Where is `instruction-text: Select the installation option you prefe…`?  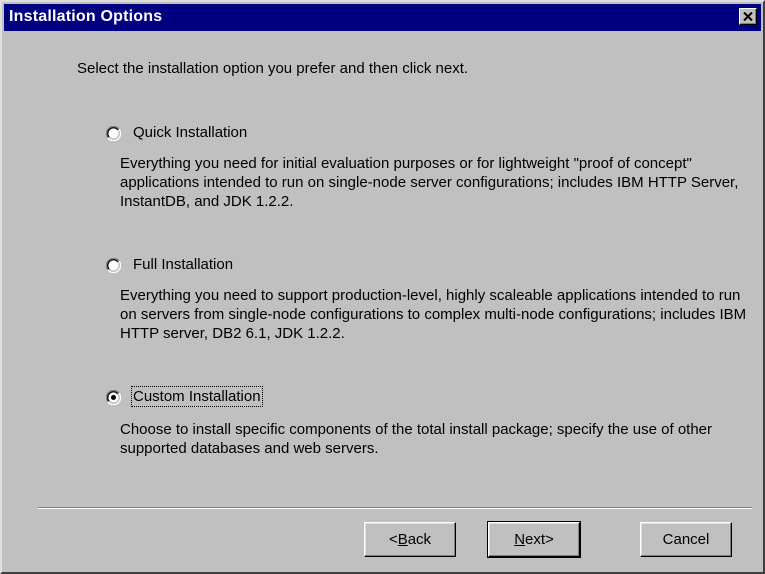
instruction-text: Select the installation option you prefe… is located at coordinates (273, 68).